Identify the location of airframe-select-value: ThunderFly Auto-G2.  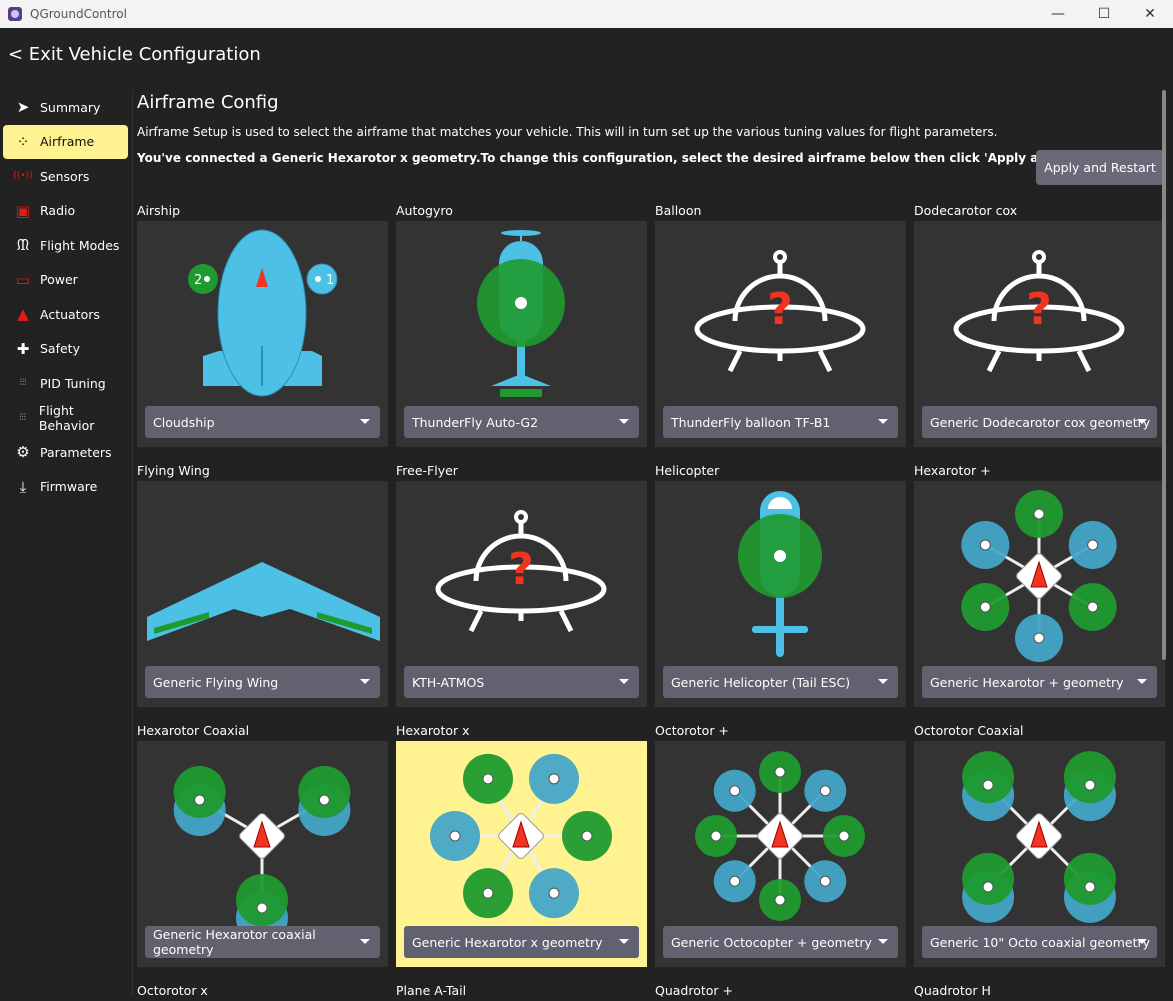
(475, 422).